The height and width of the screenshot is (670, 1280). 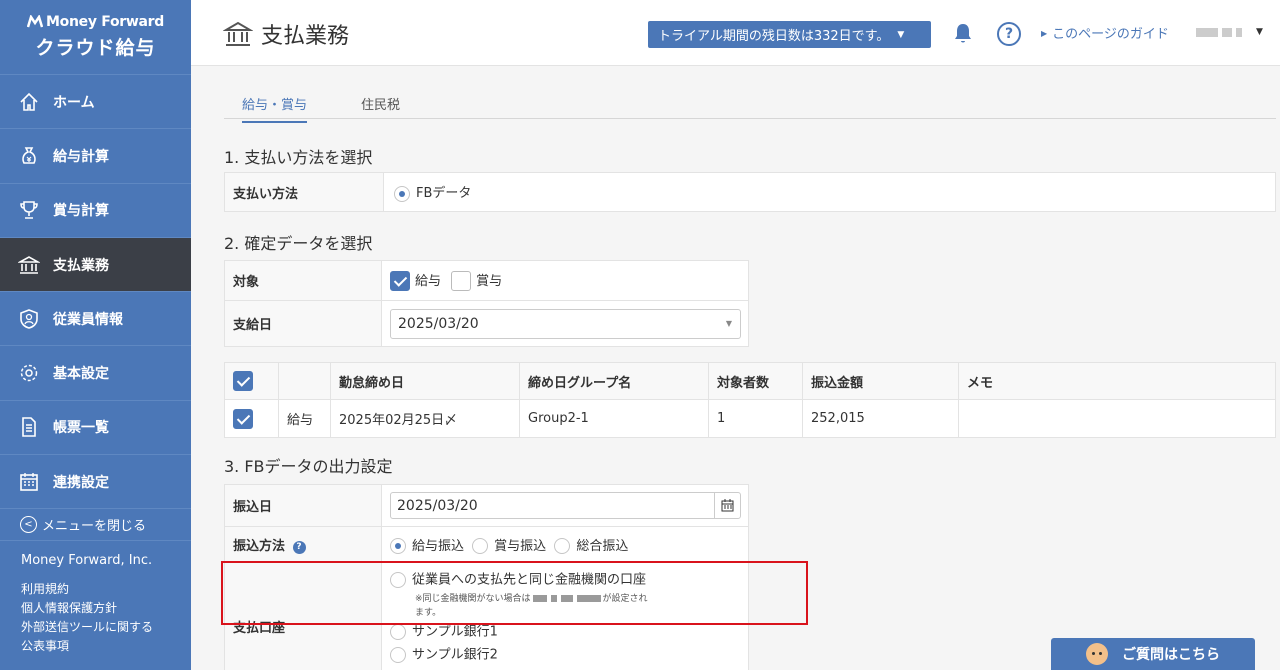 I want to click on sidebar-item-label: 支払業務, so click(x=81, y=265).